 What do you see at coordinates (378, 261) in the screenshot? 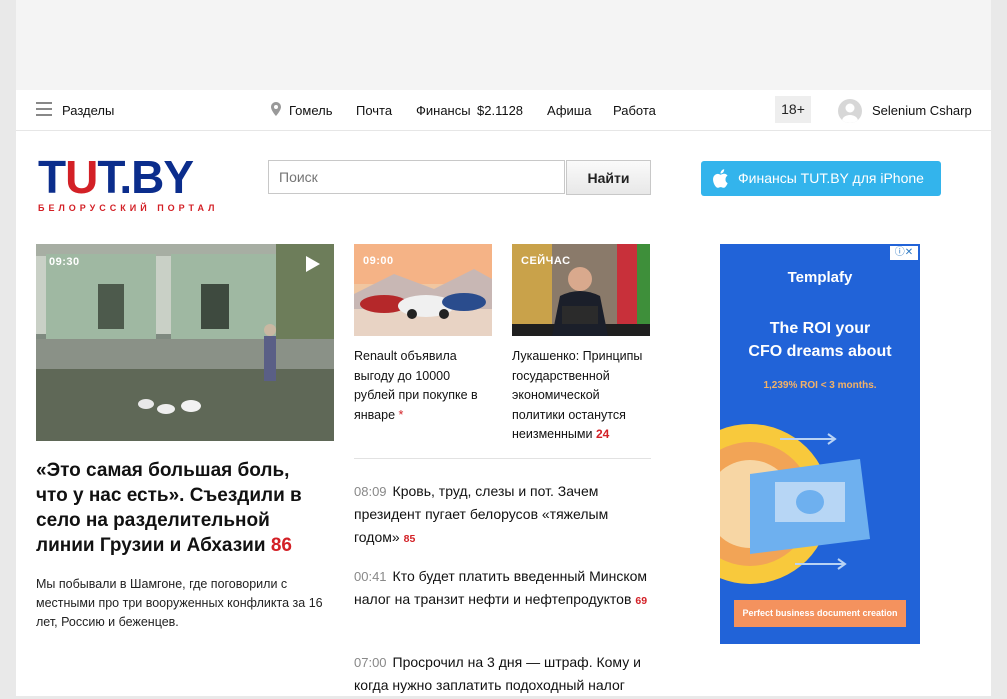
I see `story2-time: 09:00` at bounding box center [378, 261].